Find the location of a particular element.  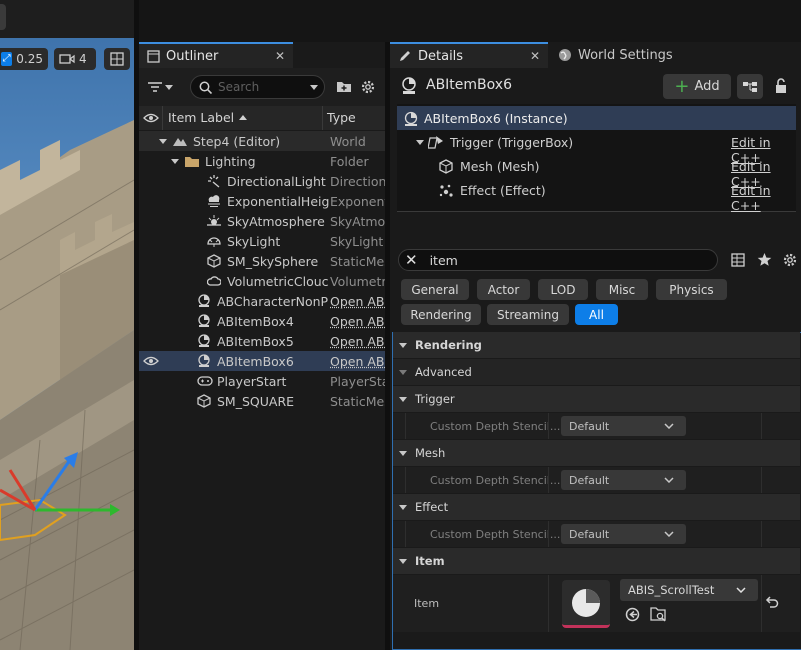

clear-search-icon: ✕ is located at coordinates (411, 260).